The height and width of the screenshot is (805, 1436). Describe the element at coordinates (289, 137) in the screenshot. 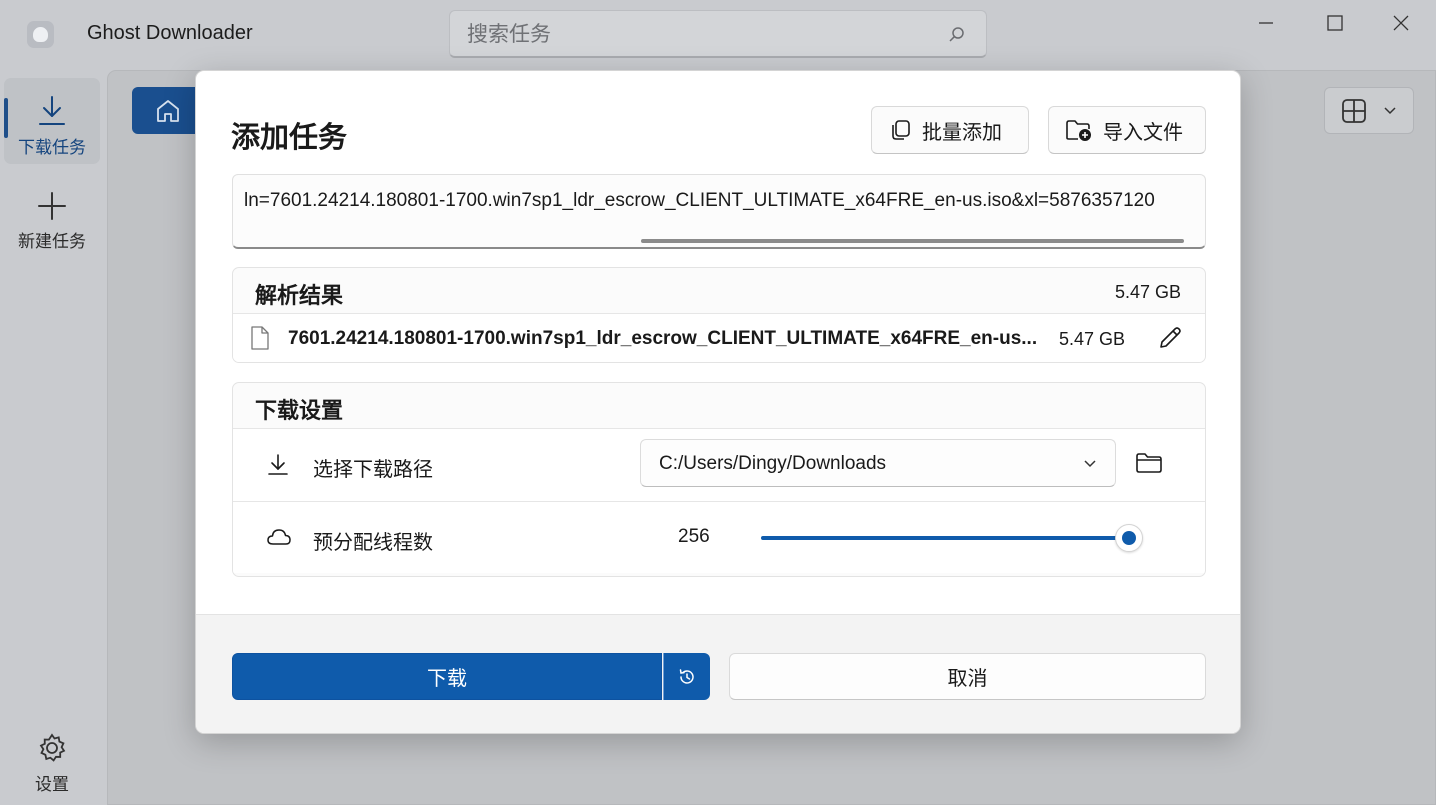

I see `dialog-title: 添加任务` at that location.